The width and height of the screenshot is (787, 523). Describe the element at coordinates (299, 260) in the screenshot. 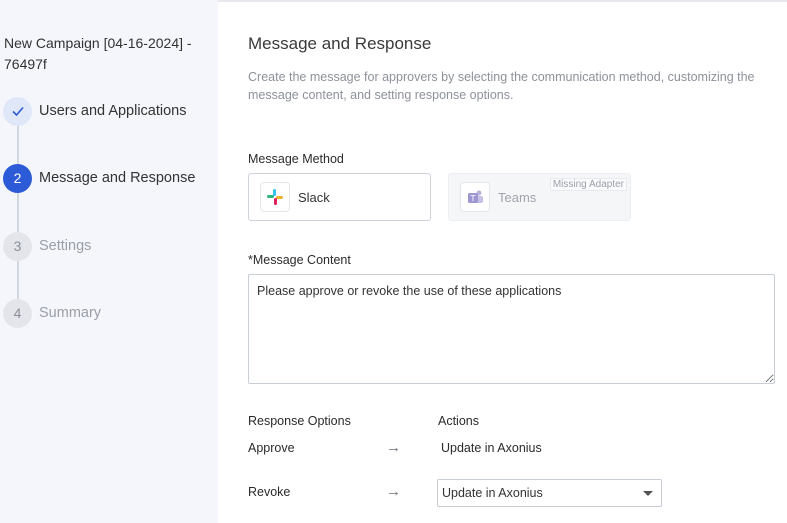

I see `message-content-label: *Message Content` at that location.